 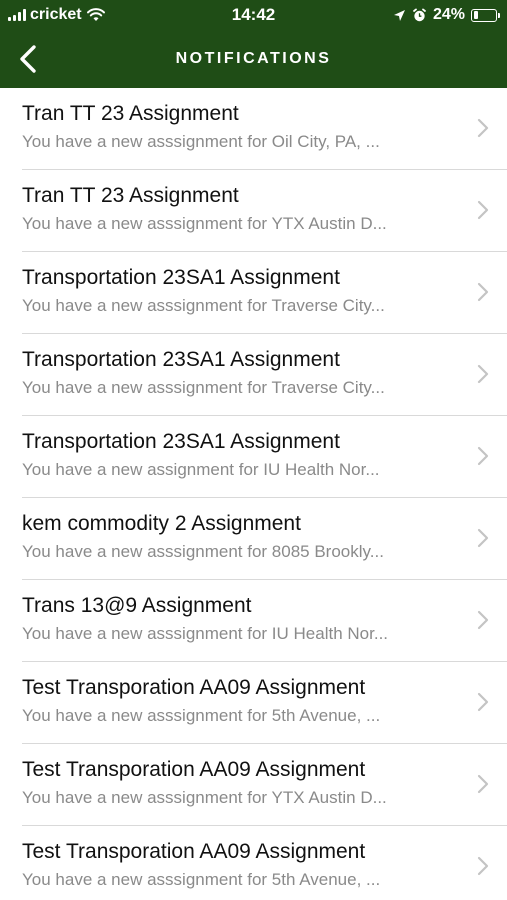 I want to click on location-arrow-icon, so click(x=399, y=15).